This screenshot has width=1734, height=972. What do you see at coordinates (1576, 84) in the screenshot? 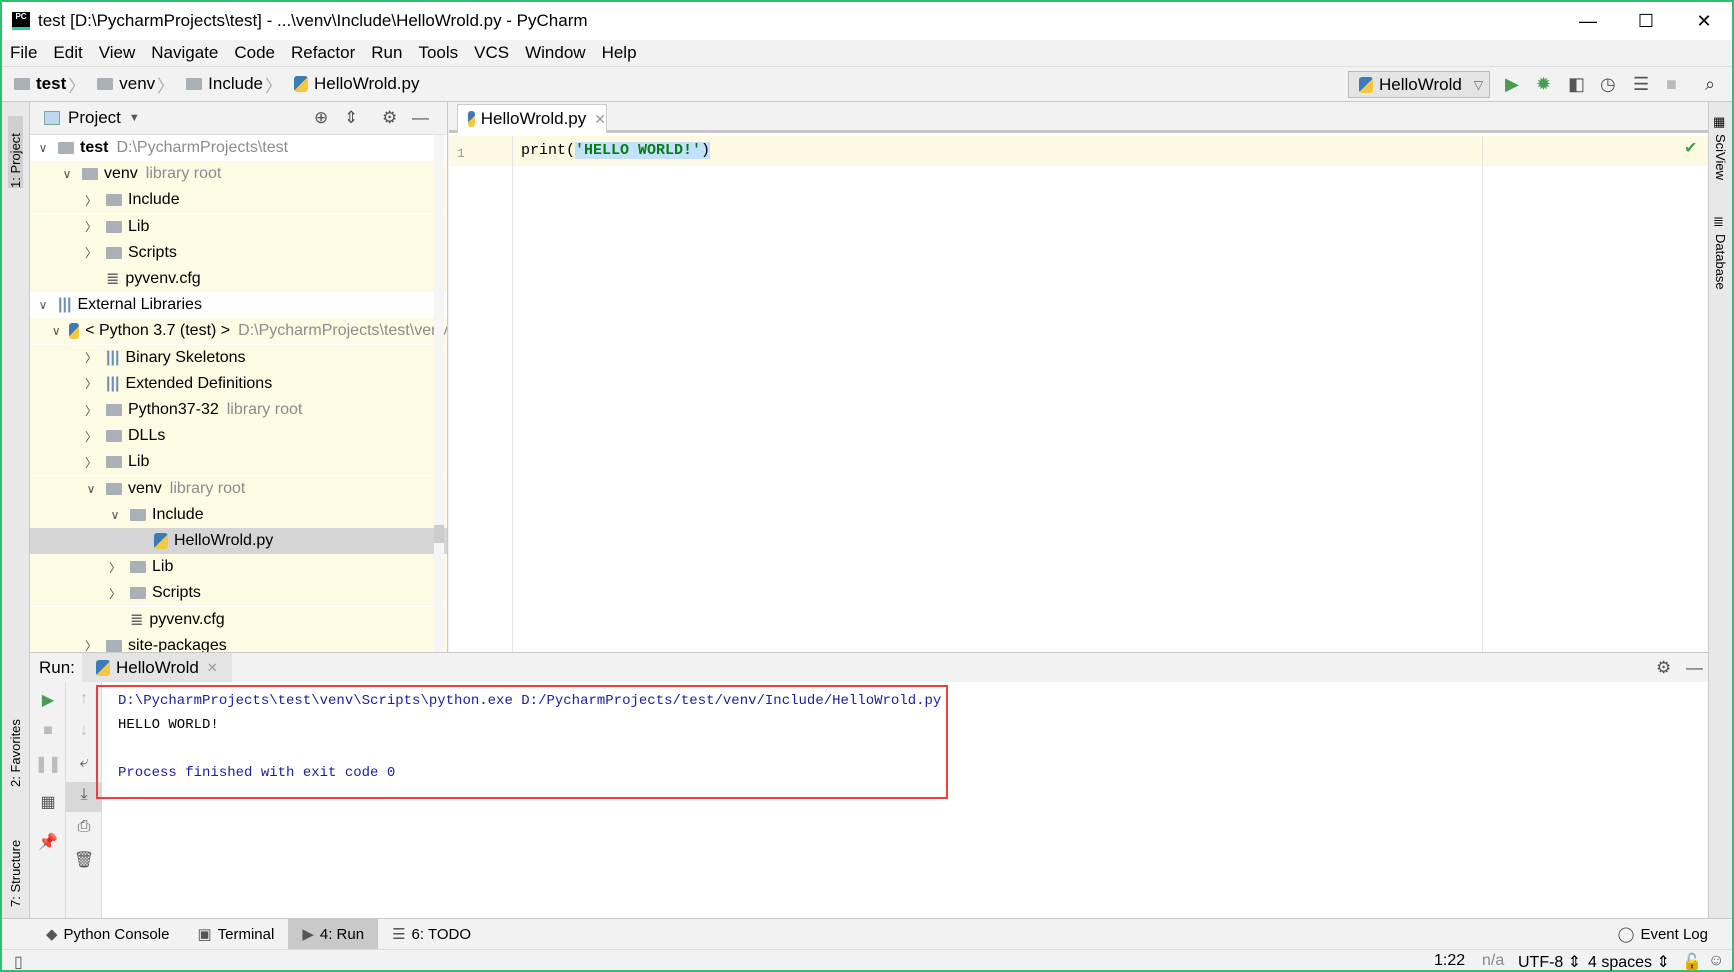
I see `coverage-icon: ◧` at bounding box center [1576, 84].